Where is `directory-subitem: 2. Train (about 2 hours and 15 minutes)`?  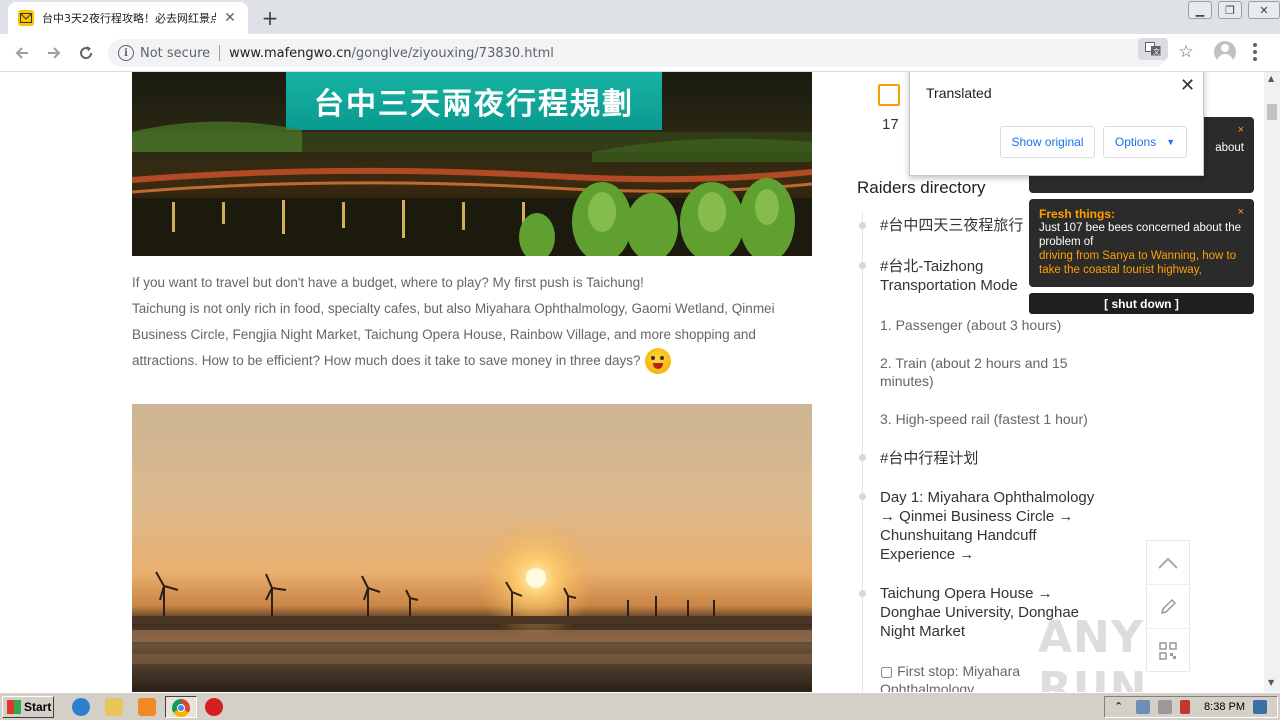 directory-subitem: 2. Train (about 2 hours and 15 minutes) is located at coordinates (985, 372).